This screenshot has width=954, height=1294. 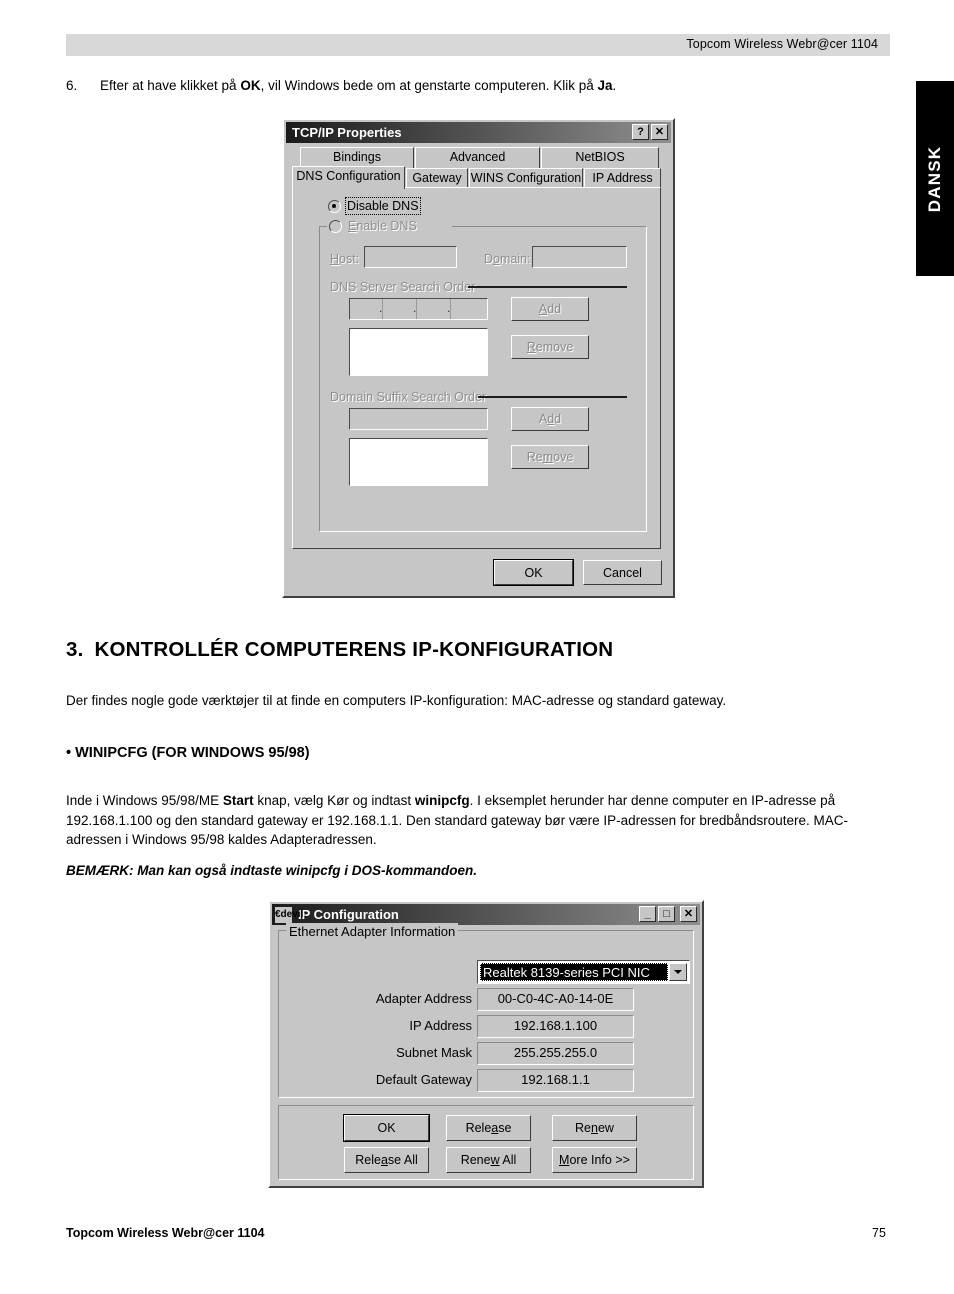 What do you see at coordinates (403, 287) in the screenshot?
I see `dns-server-search-order-label: DNS Server Search Order` at bounding box center [403, 287].